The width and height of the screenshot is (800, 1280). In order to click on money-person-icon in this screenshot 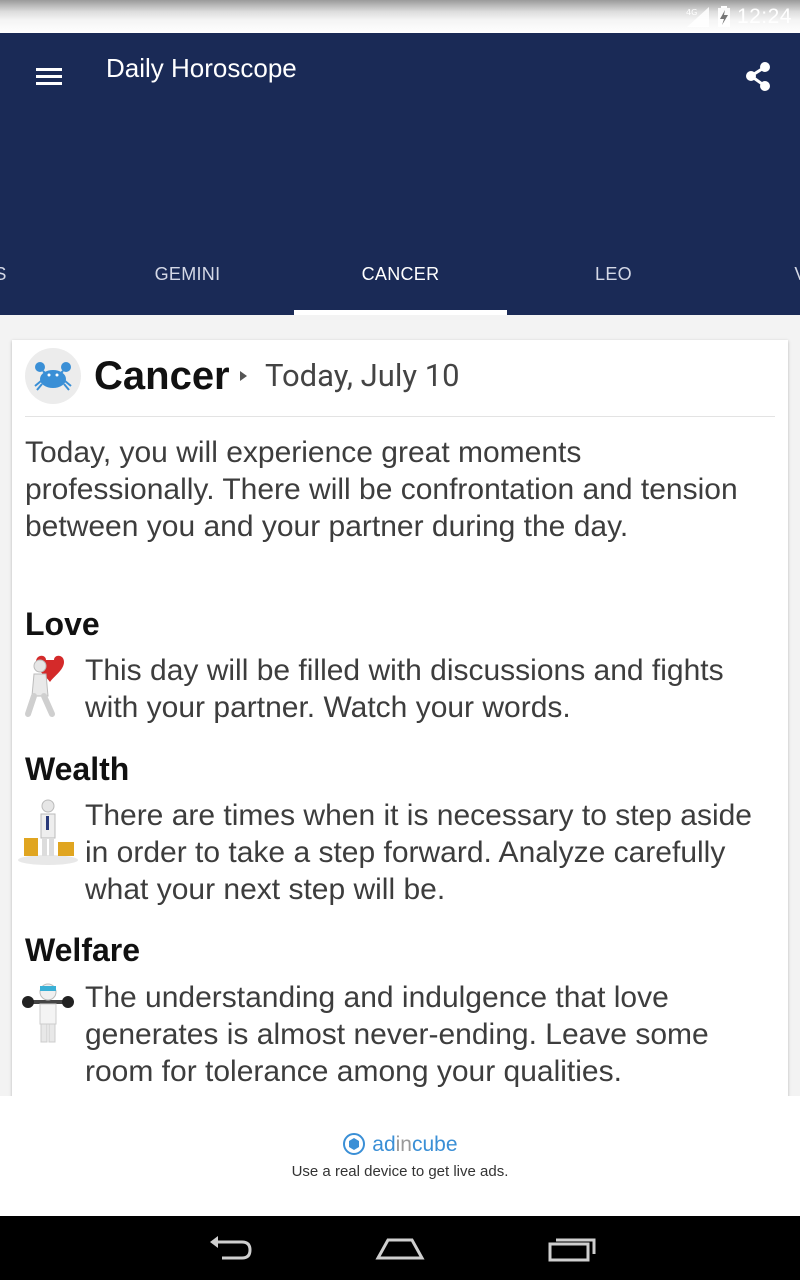, I will do `click(48, 832)`.